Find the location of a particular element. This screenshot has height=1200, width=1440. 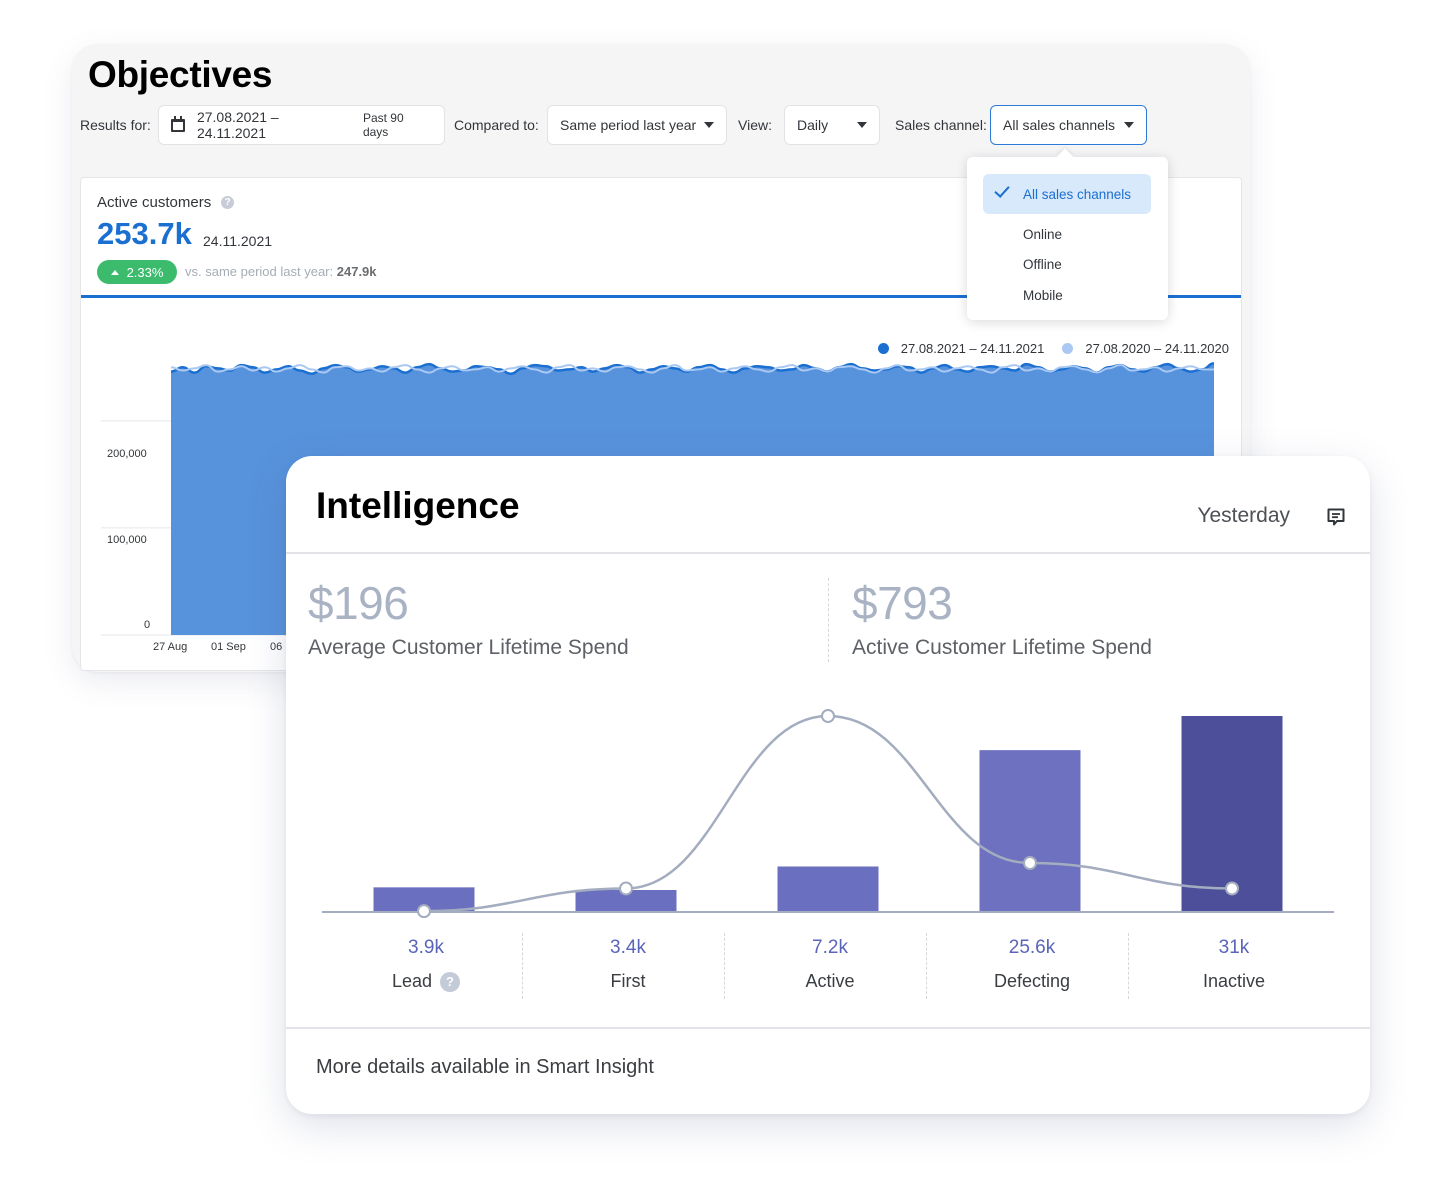

bar-defecting is located at coordinates (1030, 830).